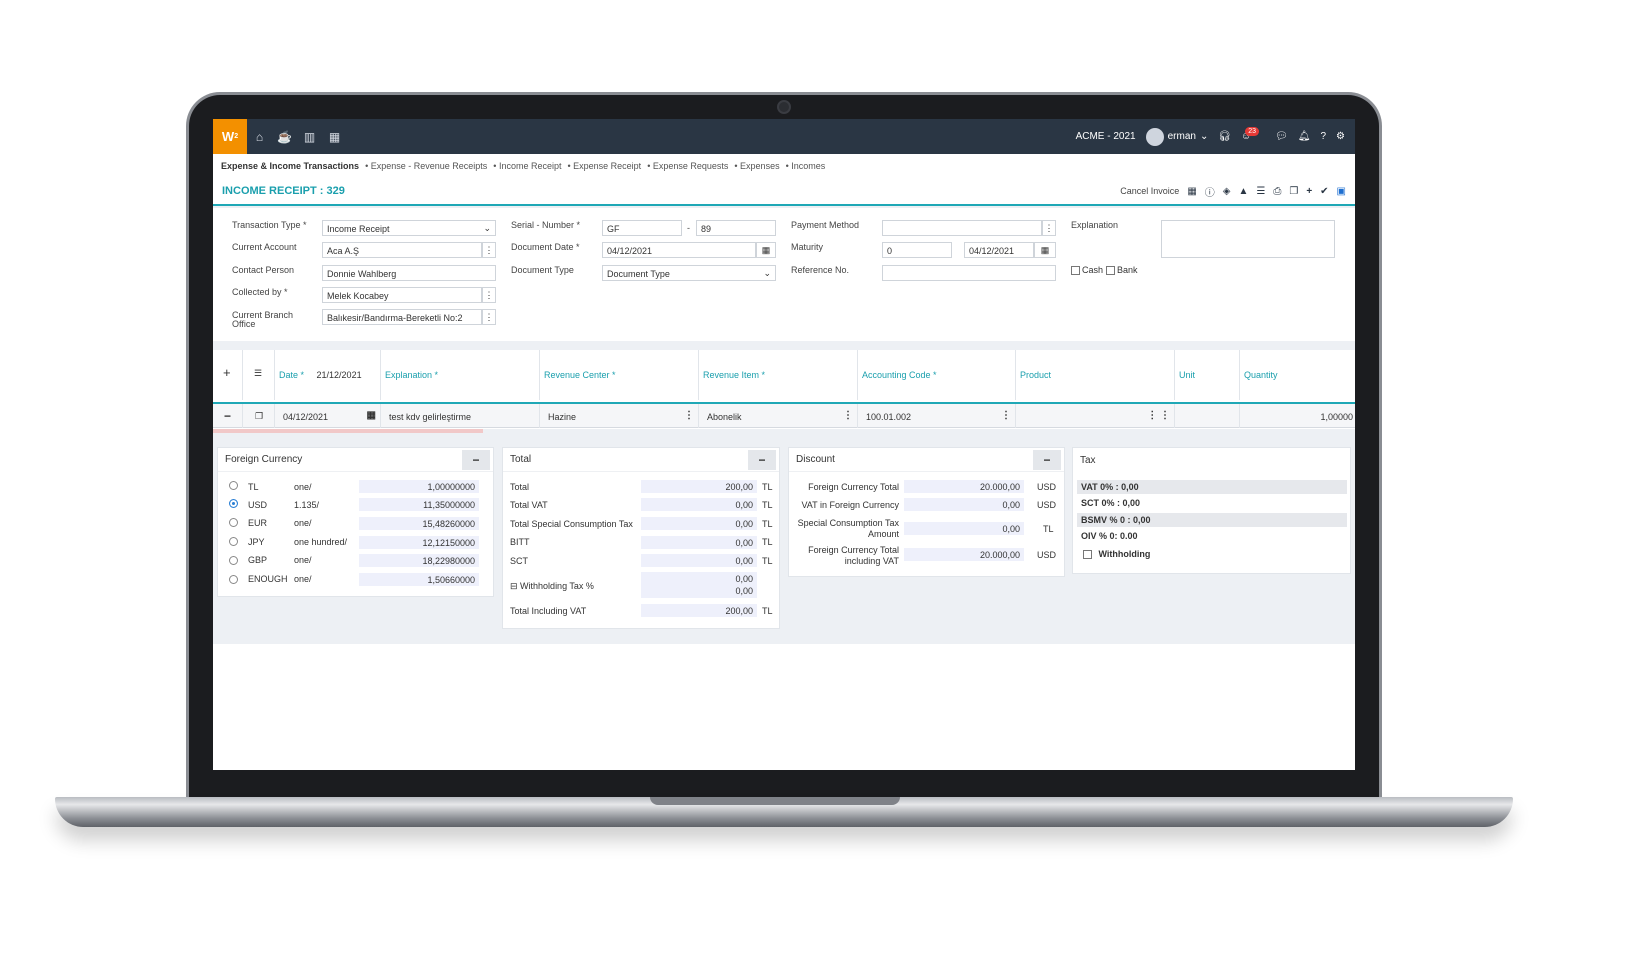  Describe the element at coordinates (1158, 415) in the screenshot. I see `more-icon: ⋮ ⋮` at that location.